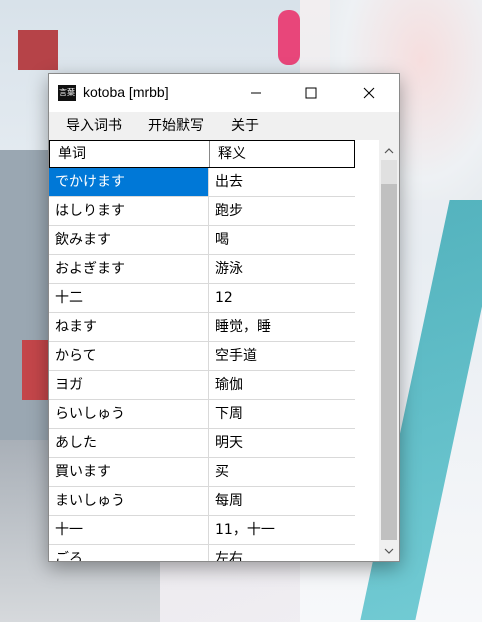 This screenshot has width=482, height=622. I want to click on table-row: からて 空手道, so click(202, 356).